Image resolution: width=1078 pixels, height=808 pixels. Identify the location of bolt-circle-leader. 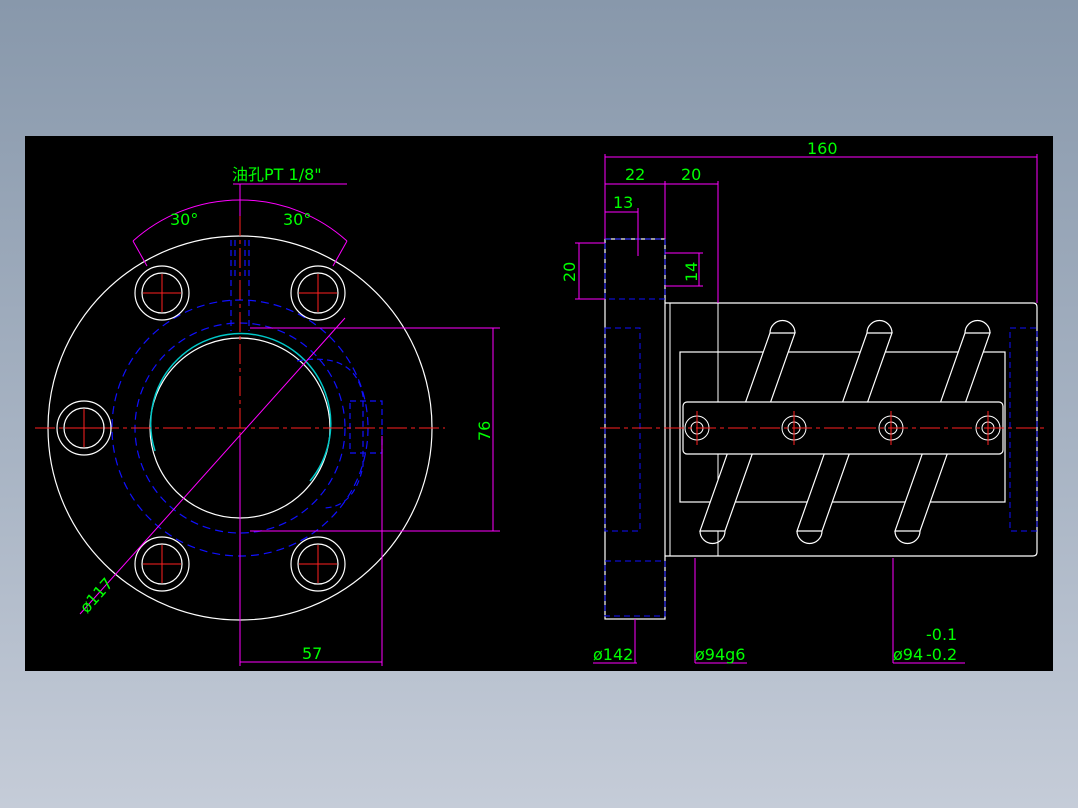
(212, 466).